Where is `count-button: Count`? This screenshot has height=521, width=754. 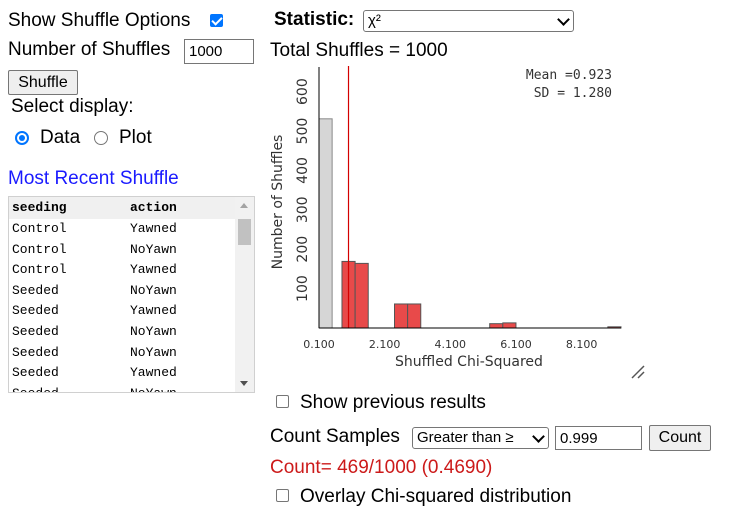 count-button: Count is located at coordinates (680, 438).